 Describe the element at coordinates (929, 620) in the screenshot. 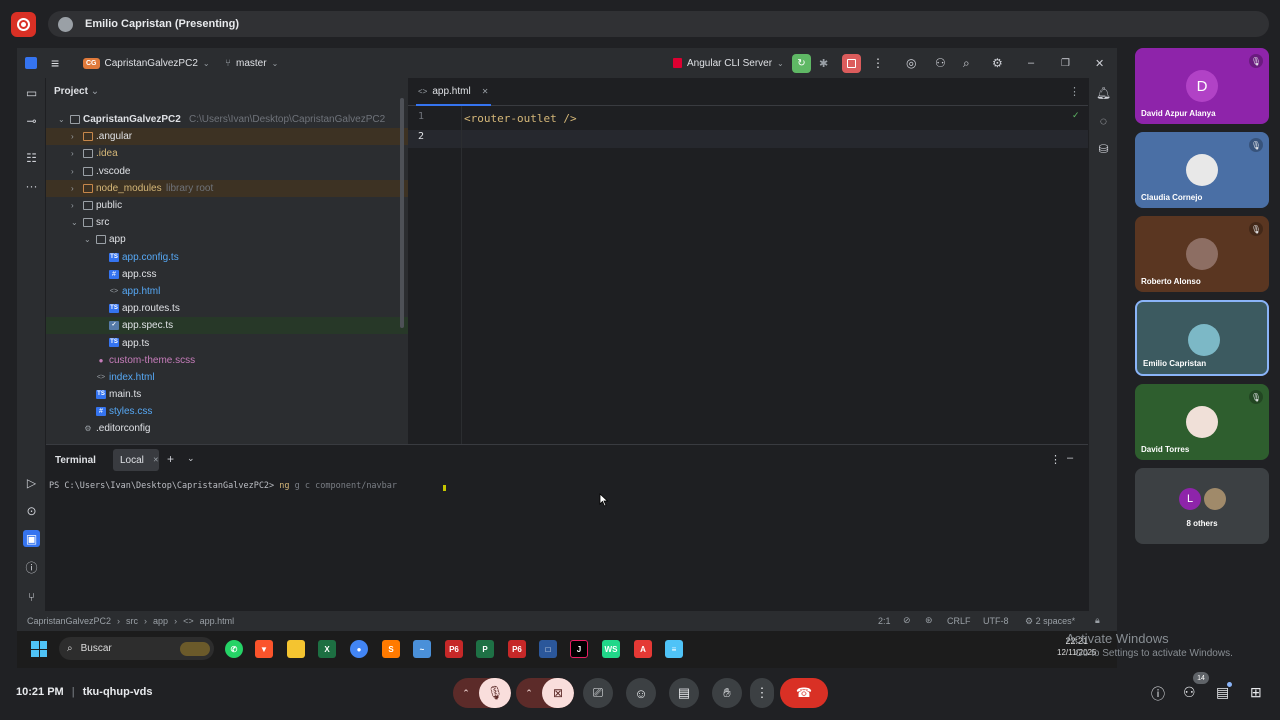

I see `sync-icon: ⊛` at that location.